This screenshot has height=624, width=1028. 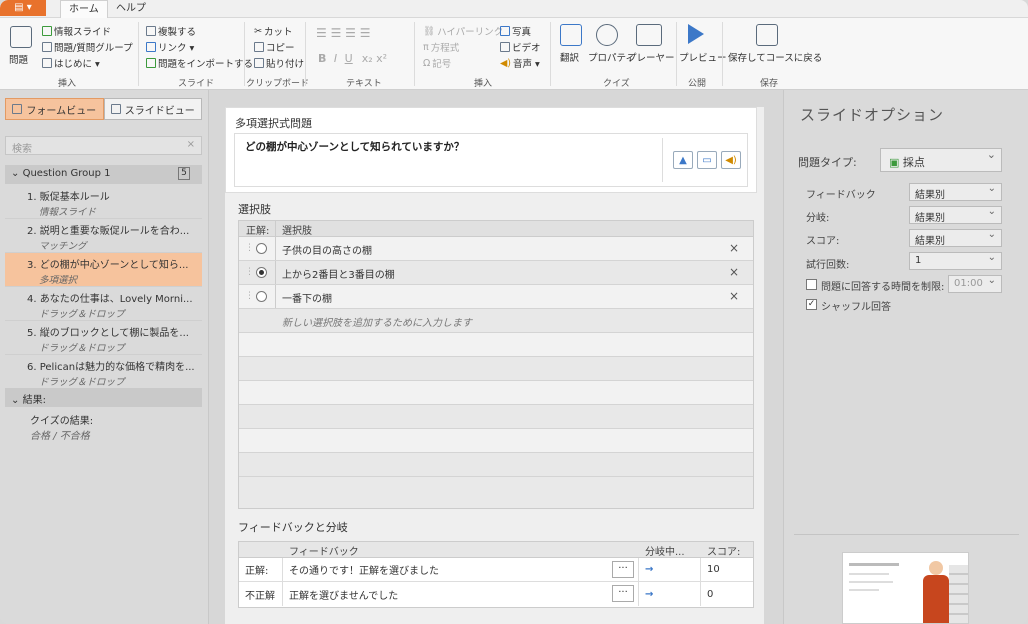 I want to click on feedback-select: 結果別, so click(x=955, y=192).